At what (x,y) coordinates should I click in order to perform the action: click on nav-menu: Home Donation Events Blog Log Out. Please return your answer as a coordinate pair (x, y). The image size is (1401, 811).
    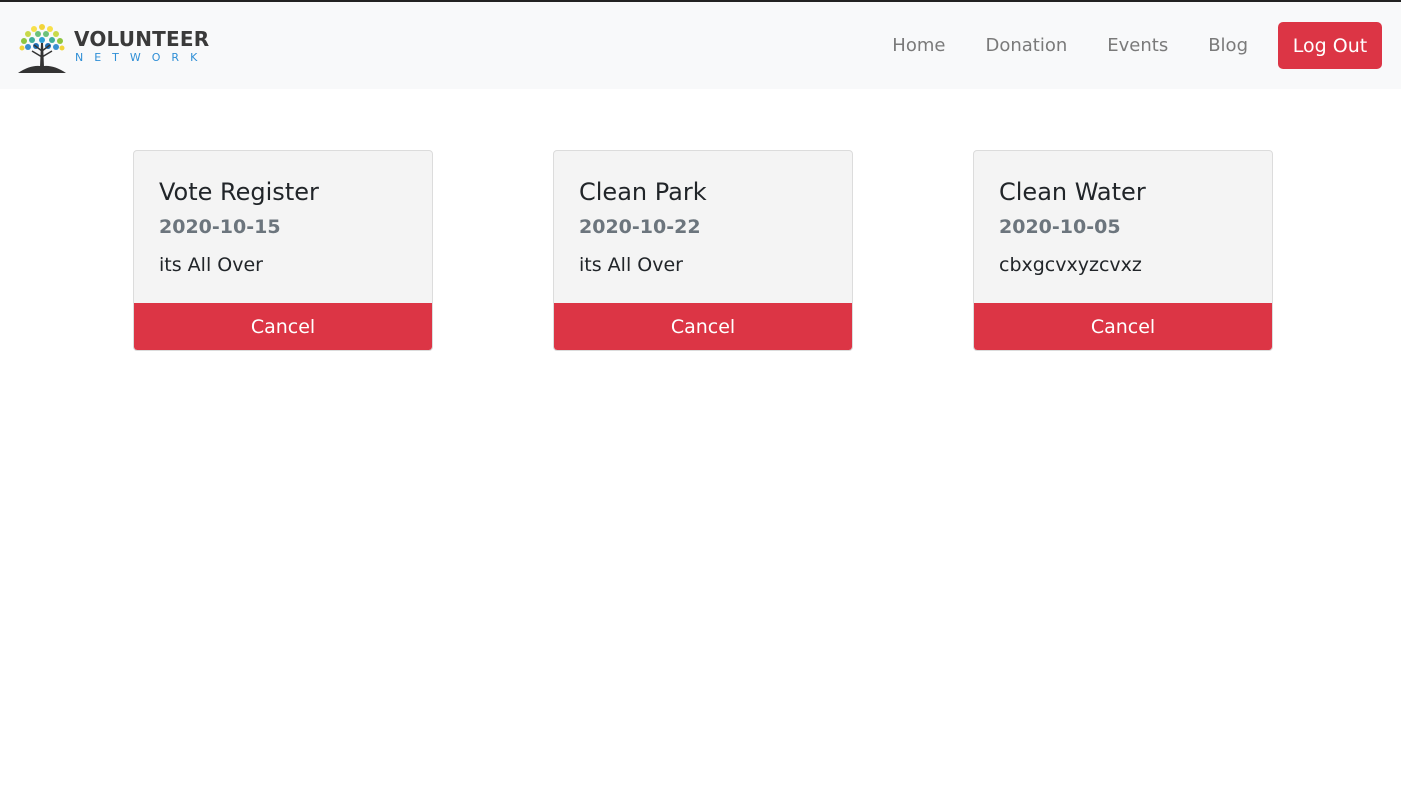
    Looking at the image, I should click on (1137, 45).